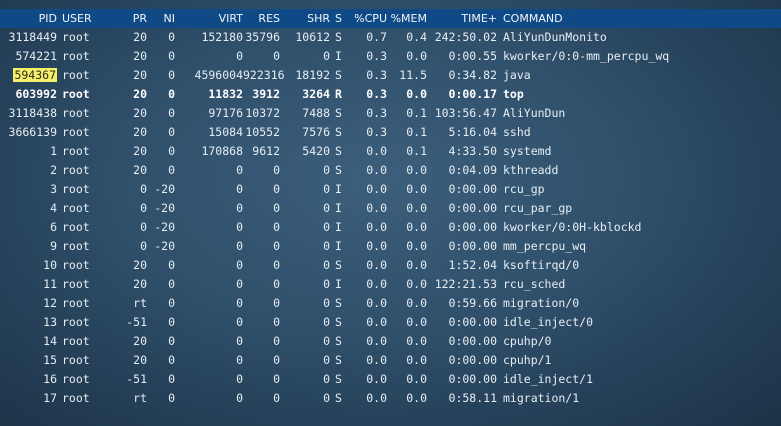  Describe the element at coordinates (413, 75) in the screenshot. I see `process-mem: 11.5` at that location.